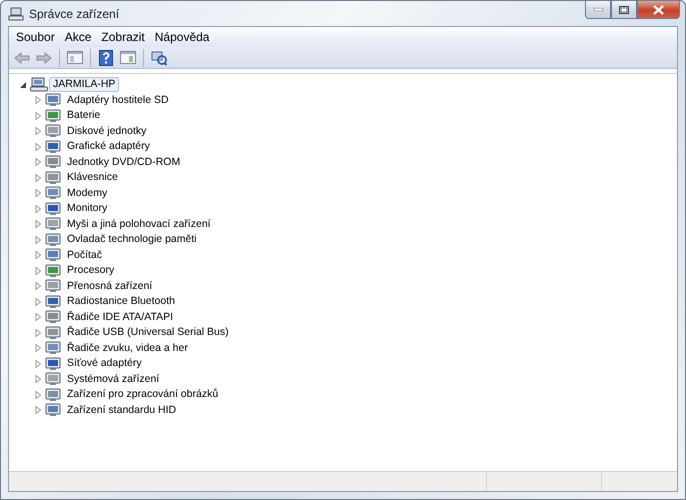 Image resolution: width=686 pixels, height=500 pixels. Describe the element at coordinates (106, 131) in the screenshot. I see `tree-item: Diskové jednotky` at that location.